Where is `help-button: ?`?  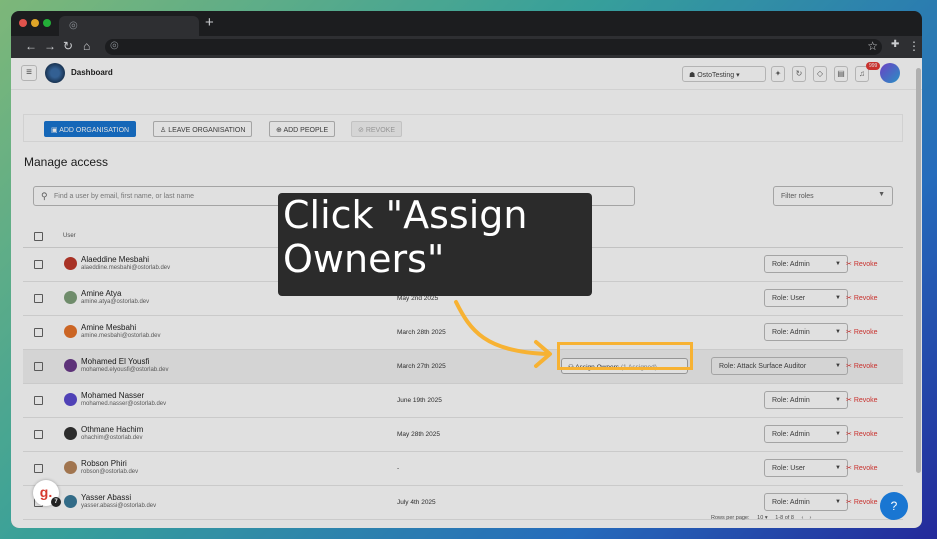
help-button: ? is located at coordinates (894, 506).